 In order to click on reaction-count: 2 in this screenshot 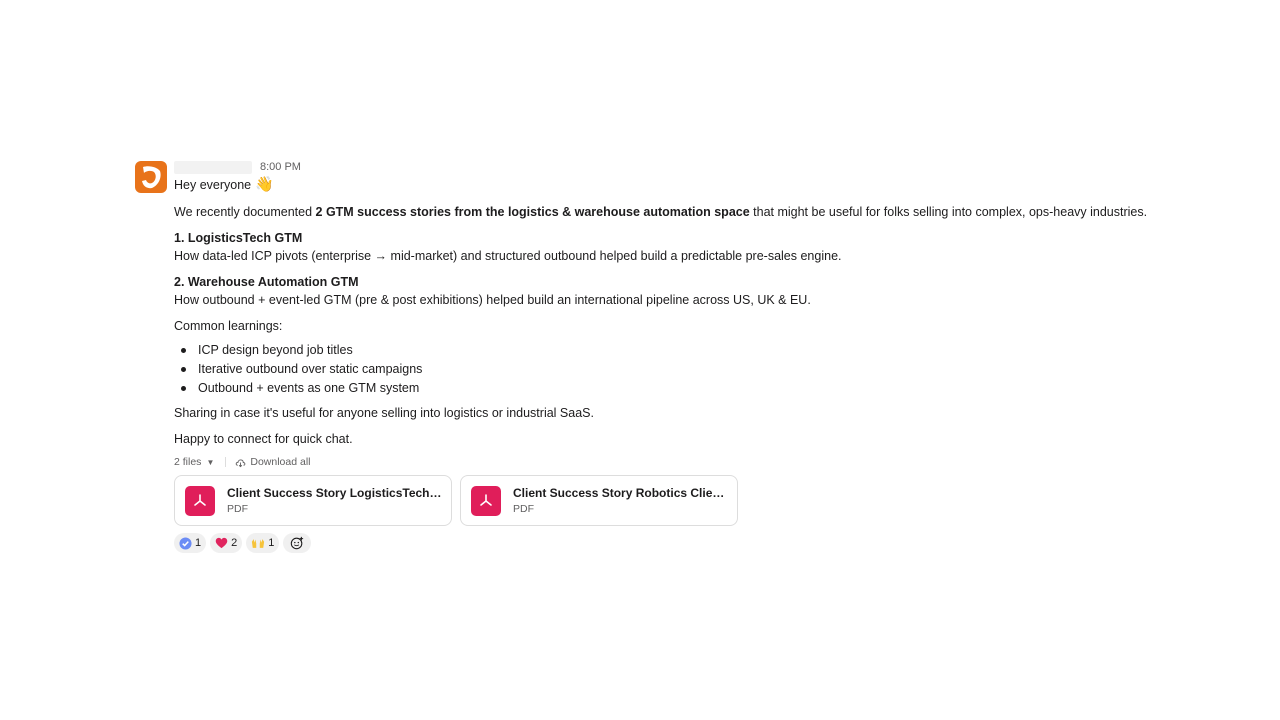, I will do `click(234, 543)`.